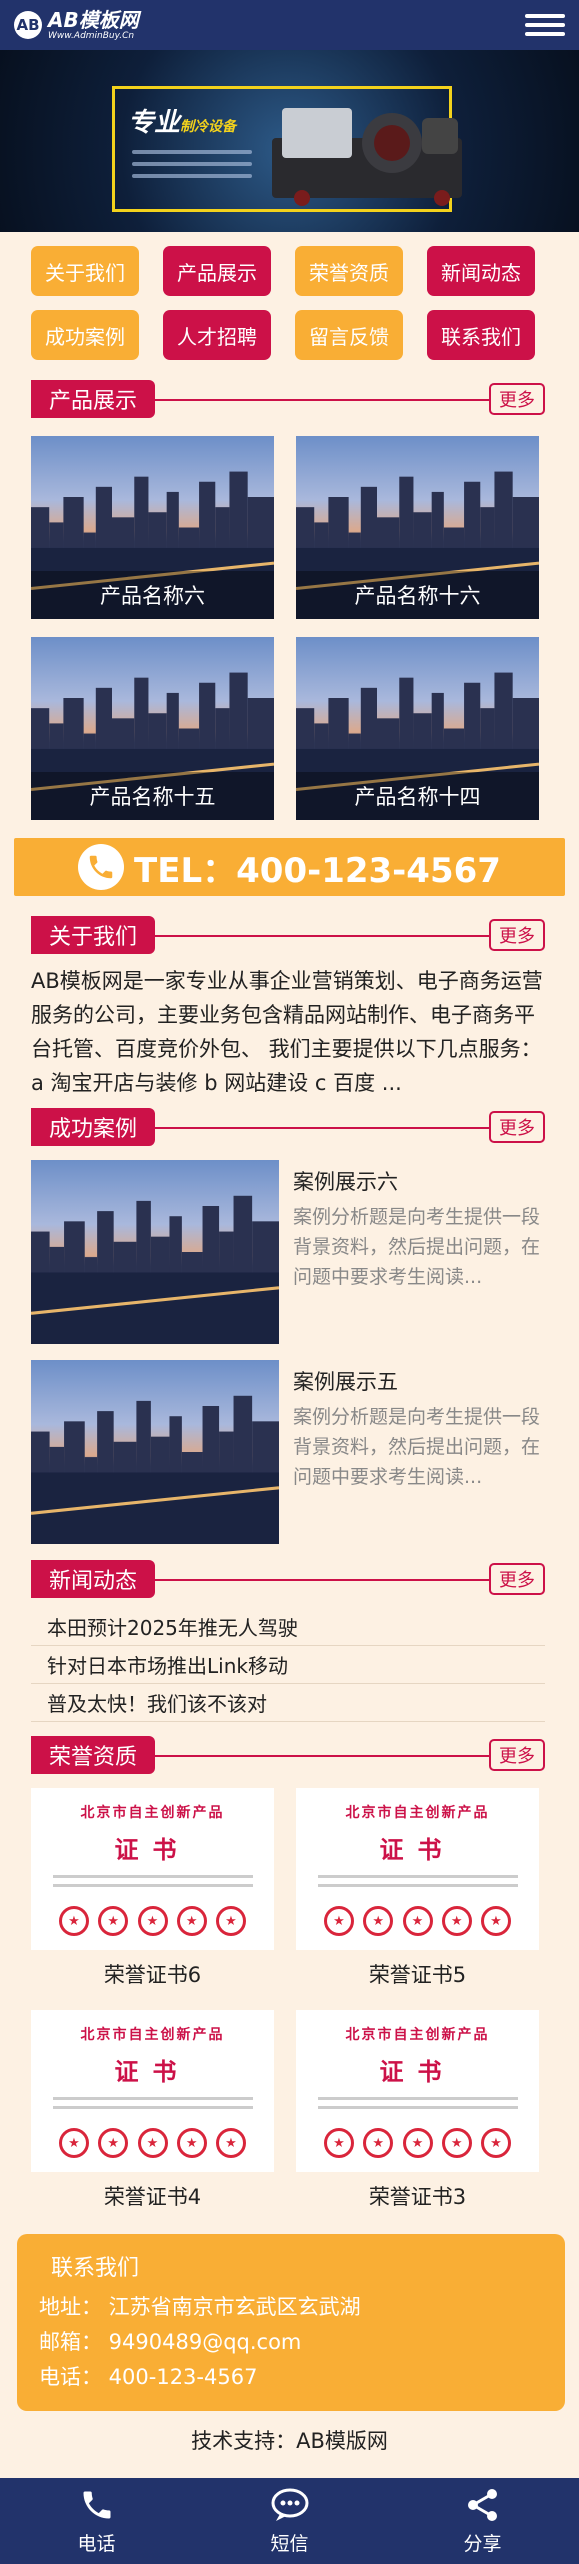  Describe the element at coordinates (417, 796) in the screenshot. I see `product-name: 产品名称十四` at that location.